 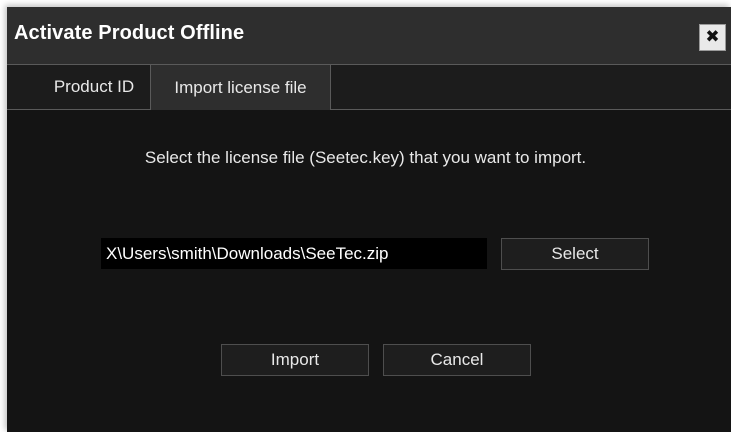 I want to click on close-icon: ✖, so click(x=712, y=37).